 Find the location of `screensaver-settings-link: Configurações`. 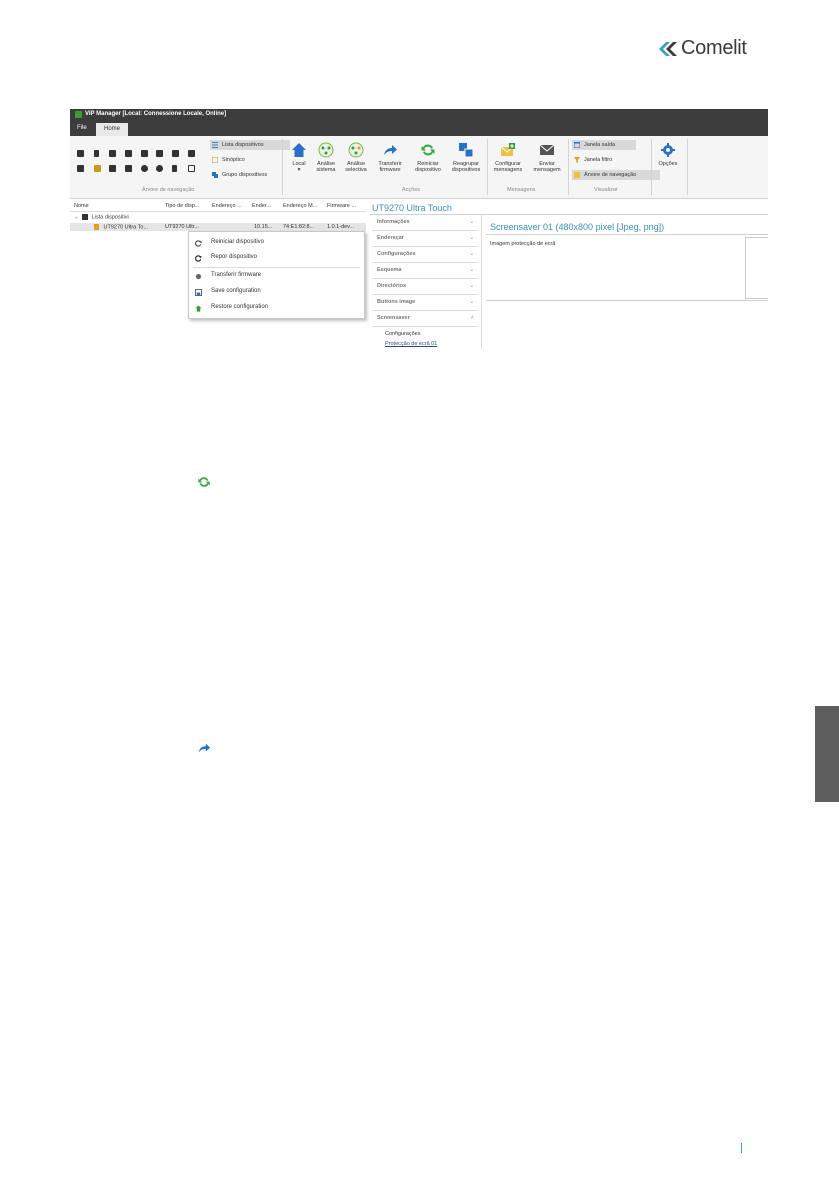

screensaver-settings-link: Configurações is located at coordinates (402, 334).